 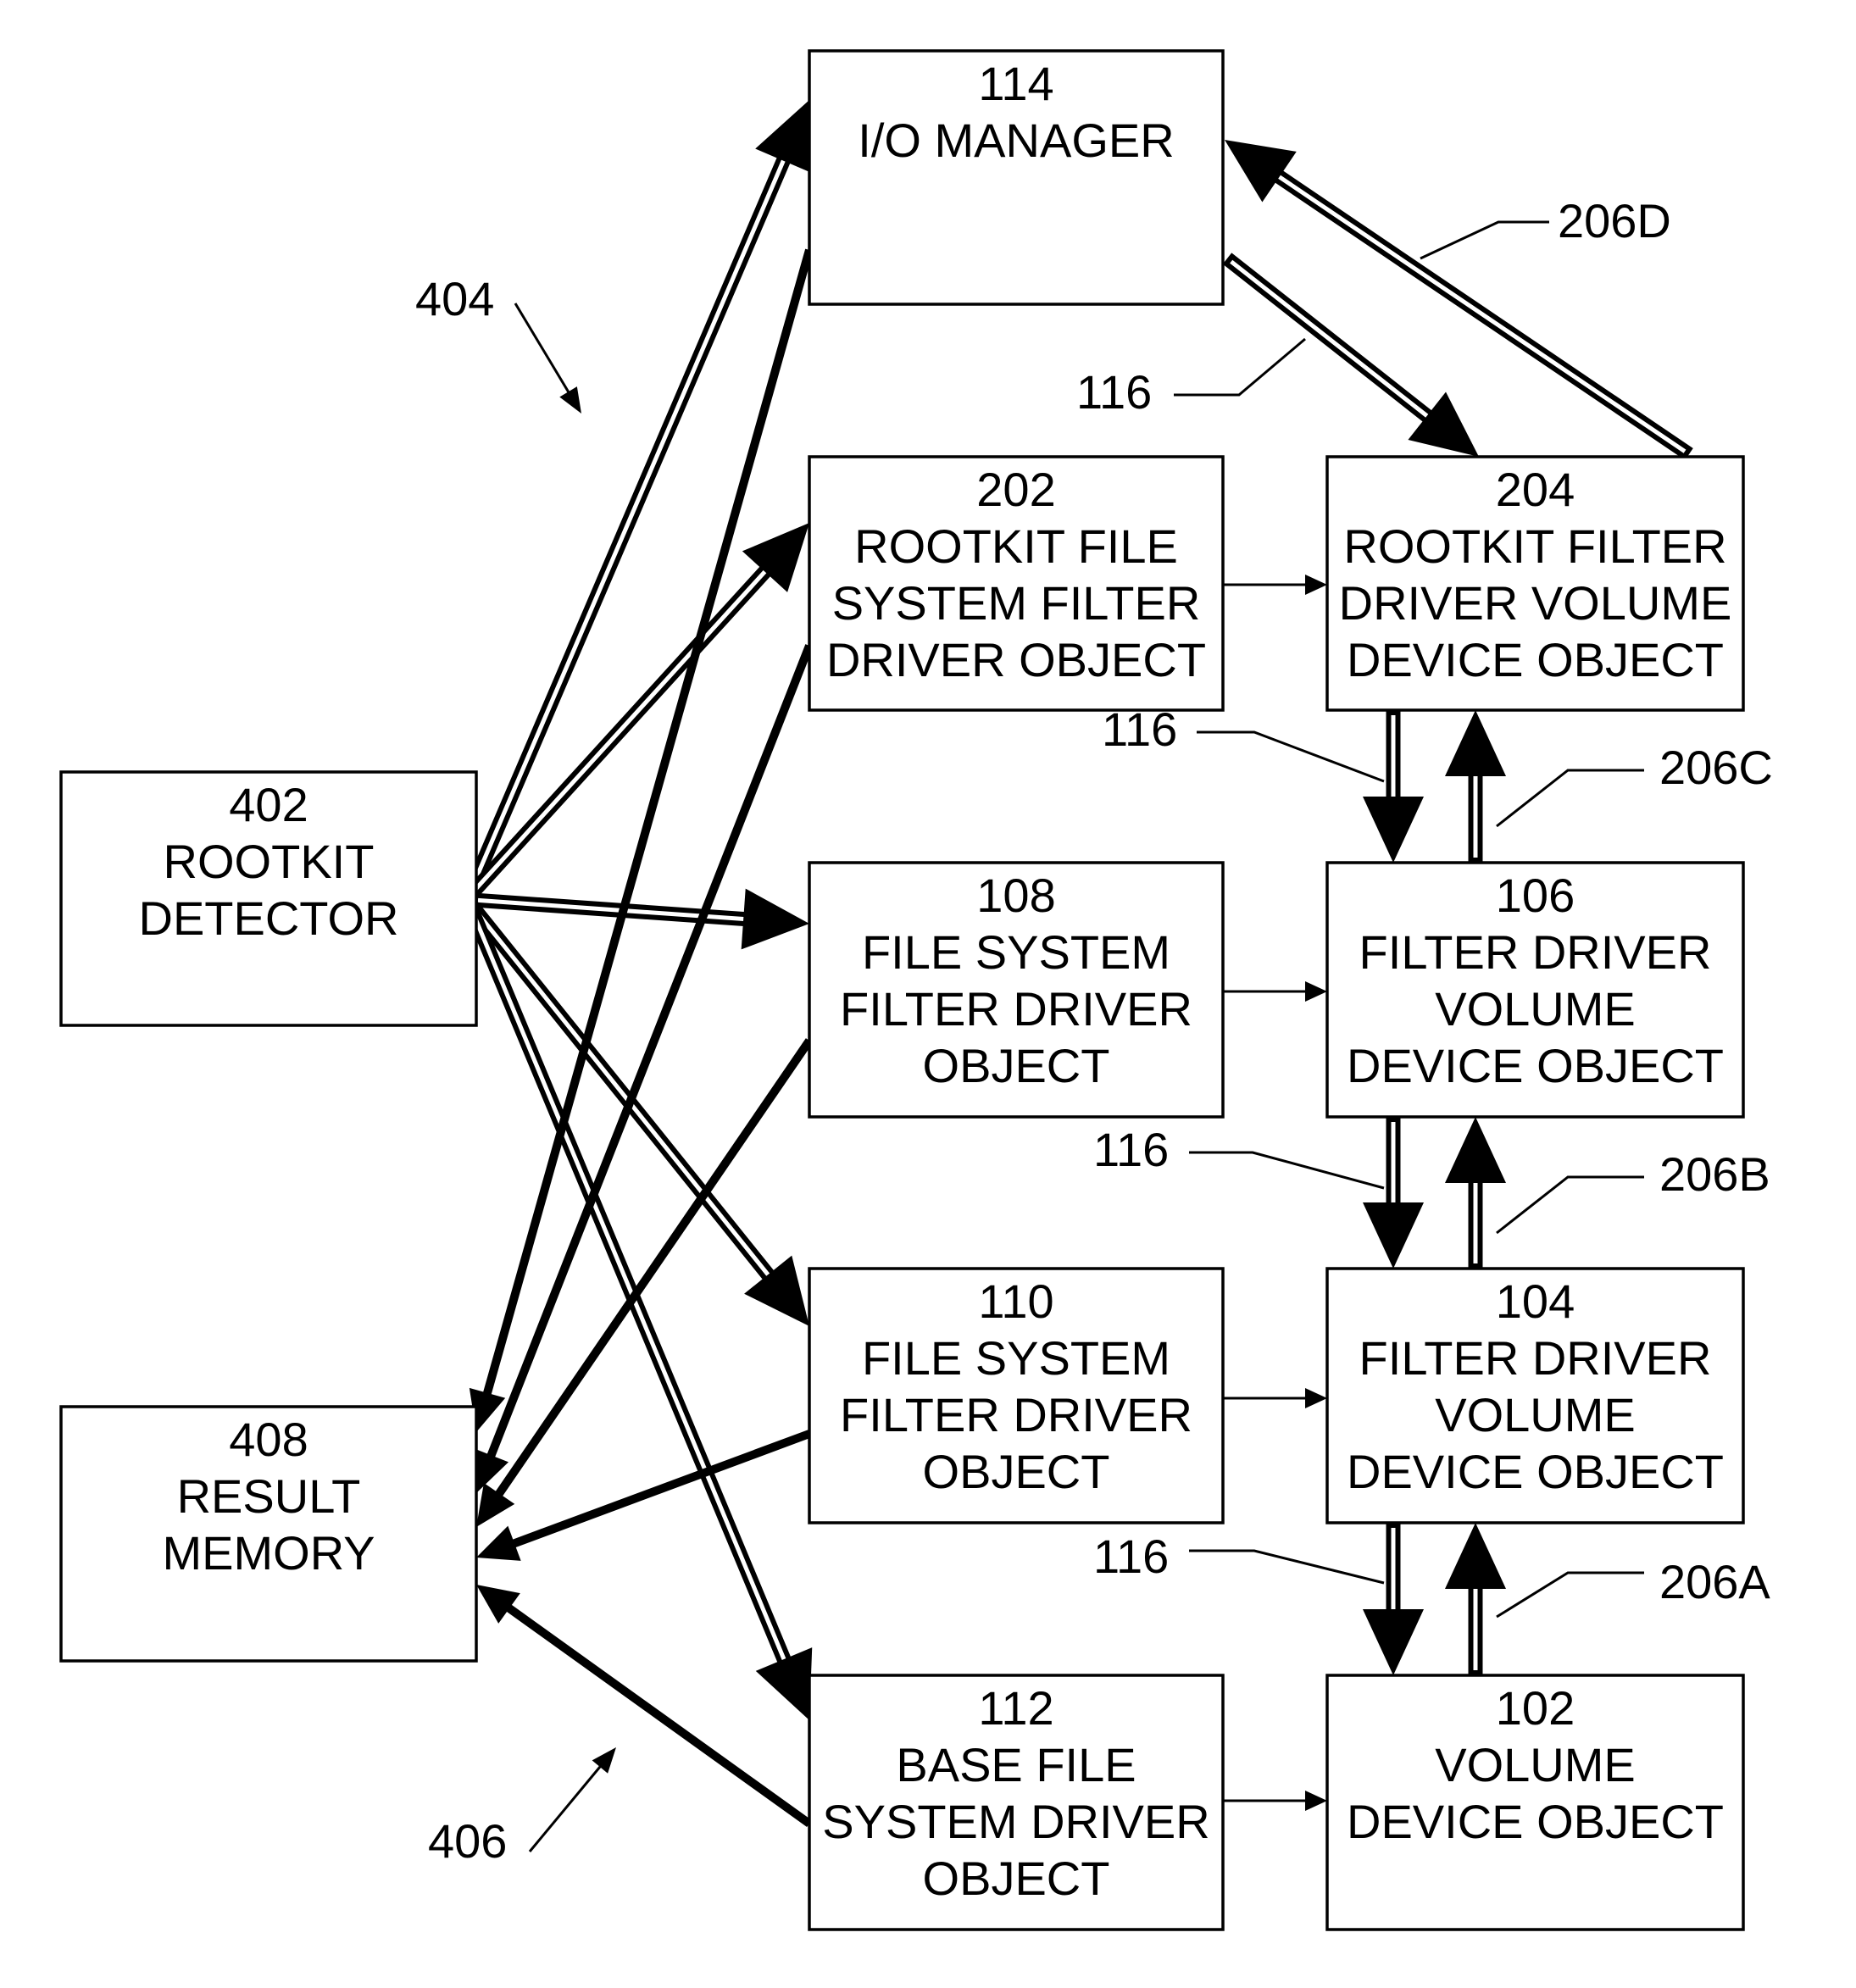 What do you see at coordinates (1536, 1821) in the screenshot?
I see `box-102-label-line: DEVICE OBJECT` at bounding box center [1536, 1821].